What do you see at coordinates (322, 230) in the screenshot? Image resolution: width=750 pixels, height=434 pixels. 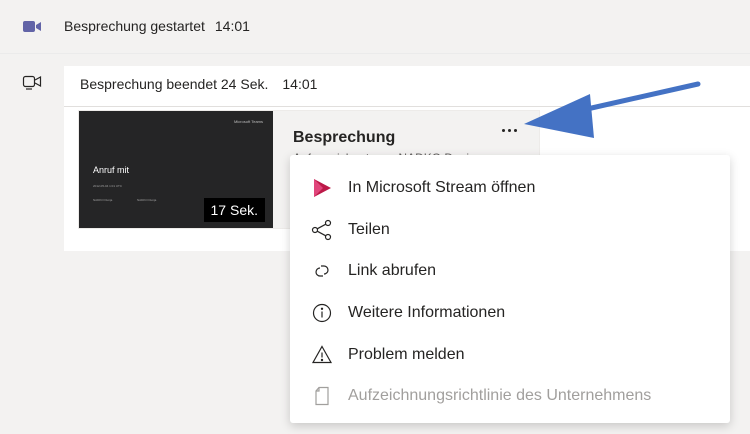 I see `share-icon` at bounding box center [322, 230].